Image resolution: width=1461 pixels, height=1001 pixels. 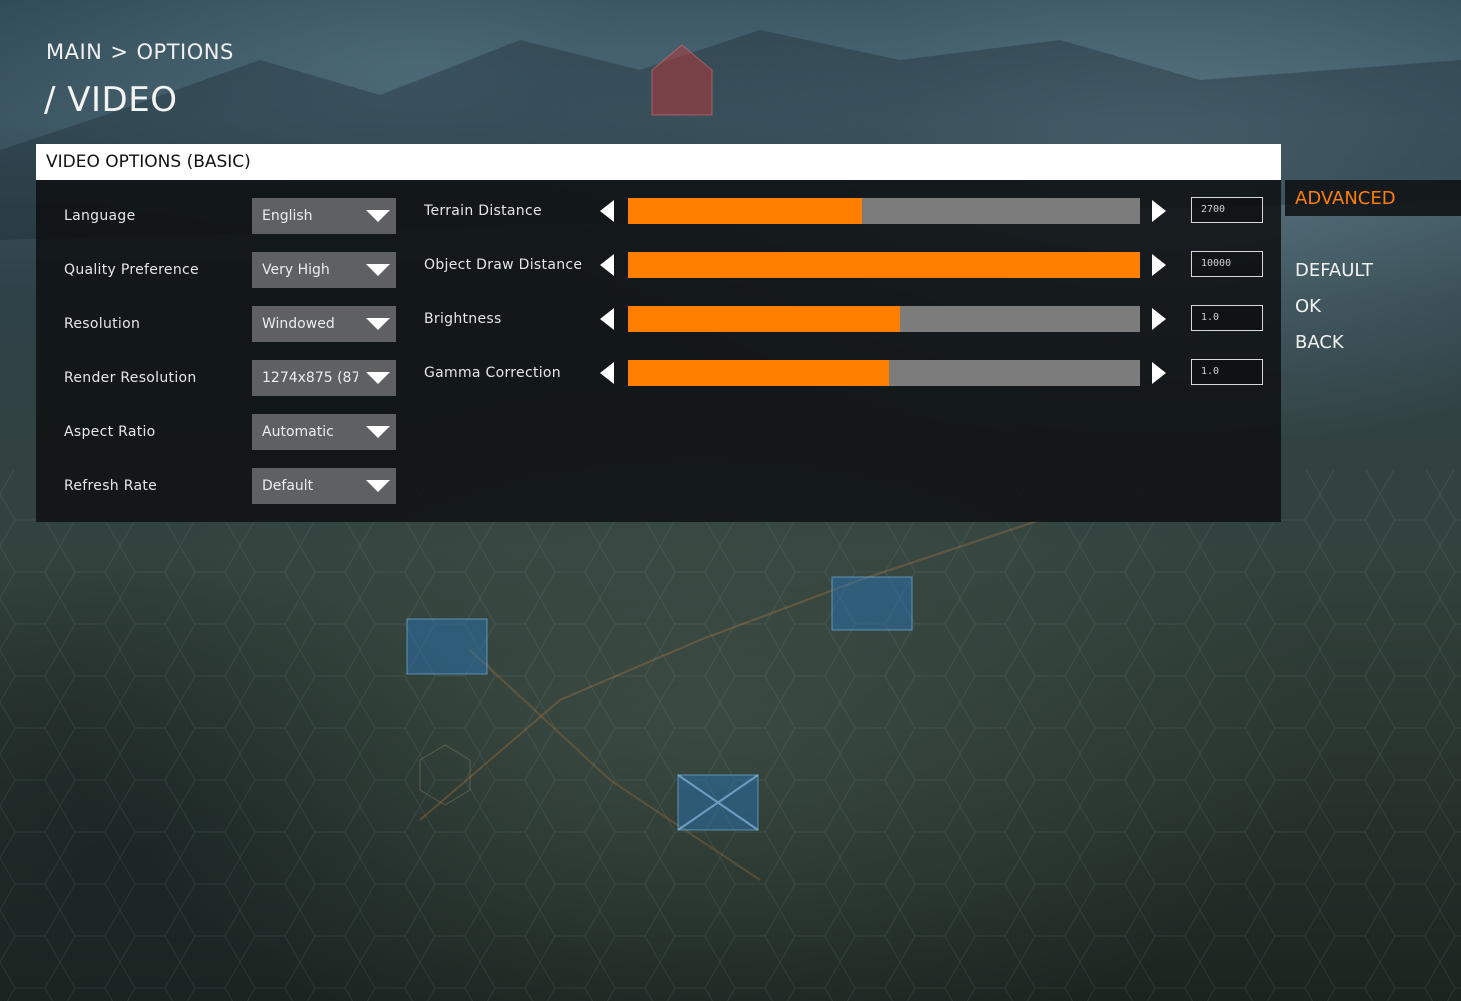 I want to click on option-resolution: Resolution Windowed, so click(x=234, y=324).